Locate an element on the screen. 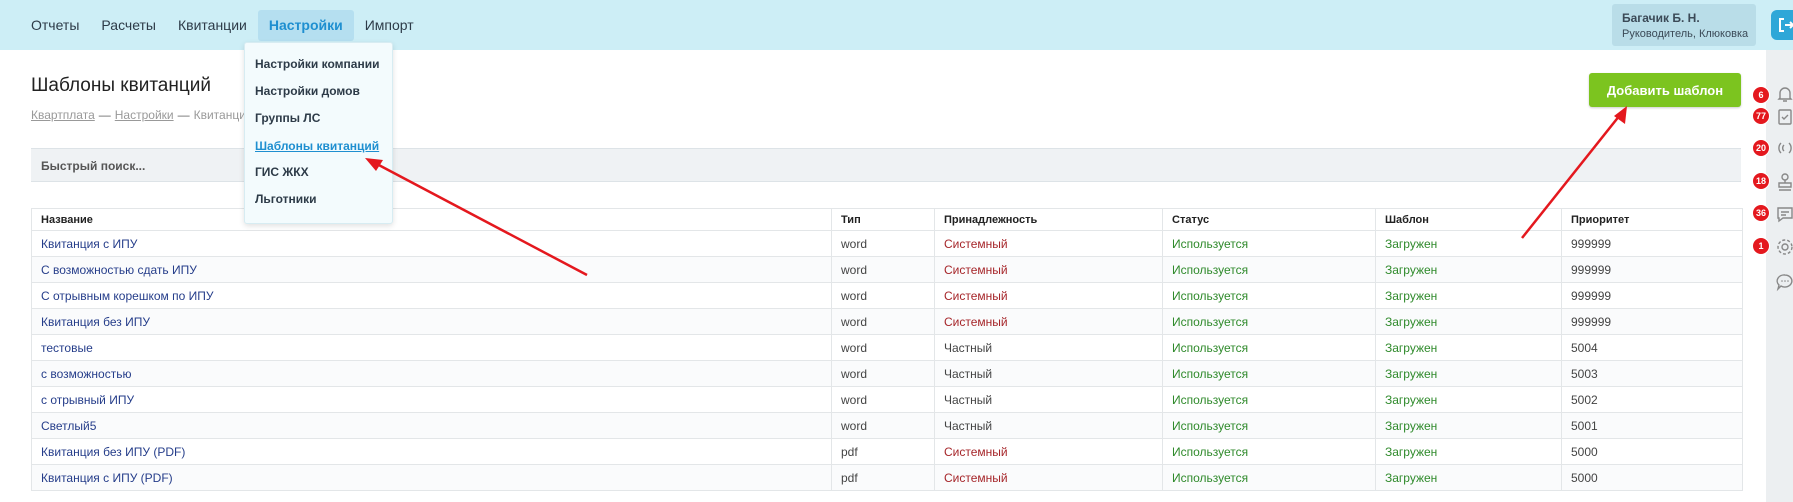  template-priority: 5001 is located at coordinates (1652, 425).